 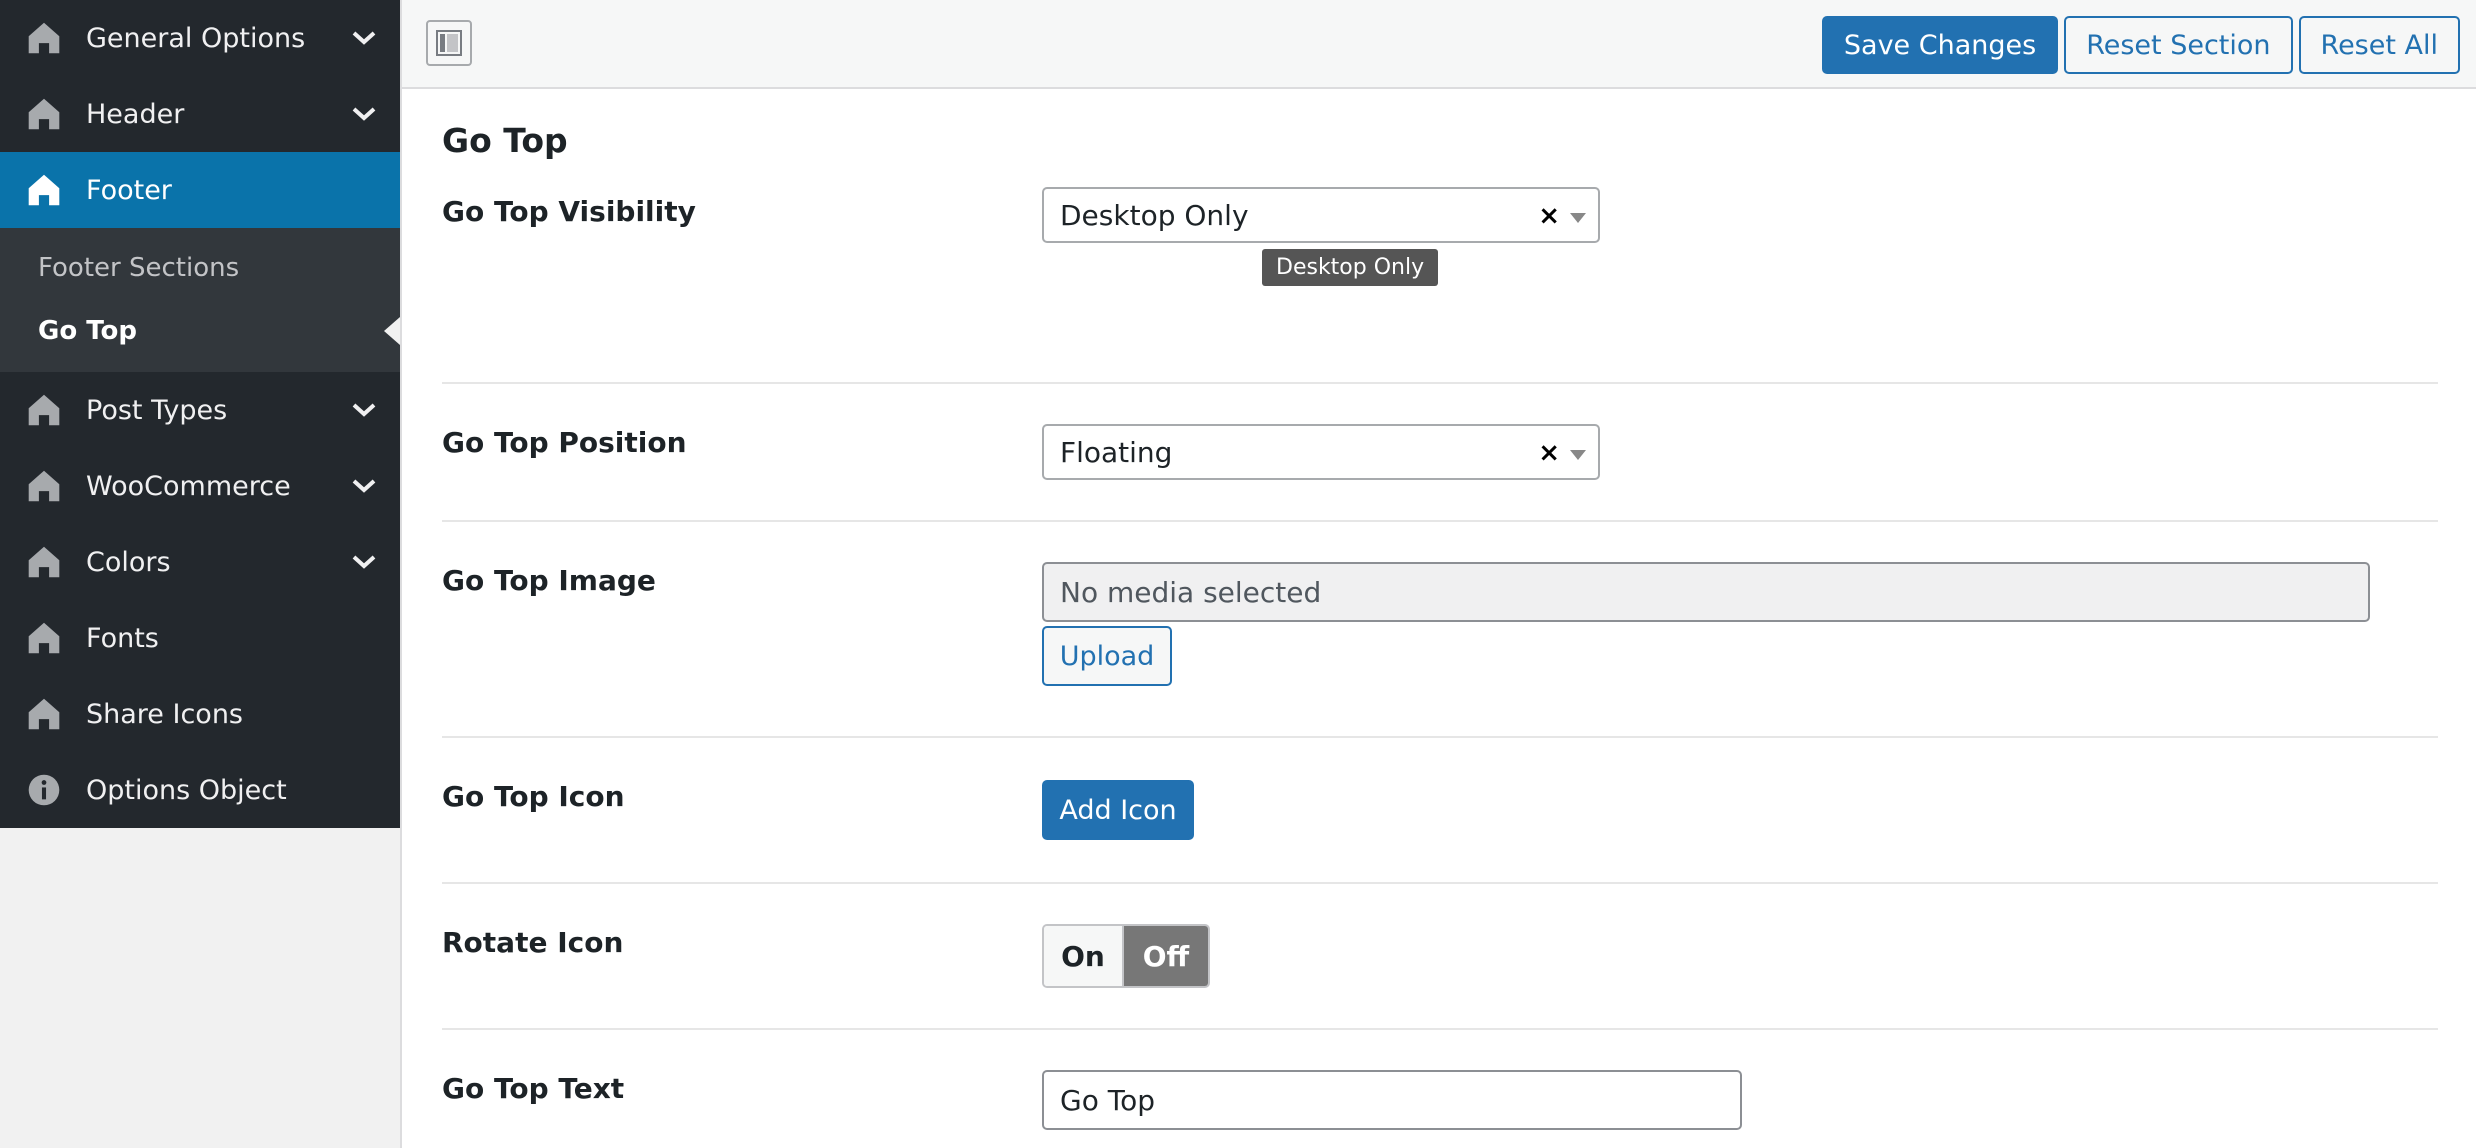 I want to click on field-control: No media selected Upload, so click(x=1706, y=624).